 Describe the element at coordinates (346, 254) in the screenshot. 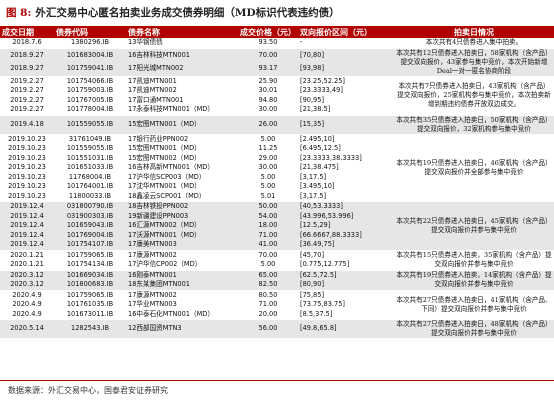

I see `cell-range: [45,70]` at that location.